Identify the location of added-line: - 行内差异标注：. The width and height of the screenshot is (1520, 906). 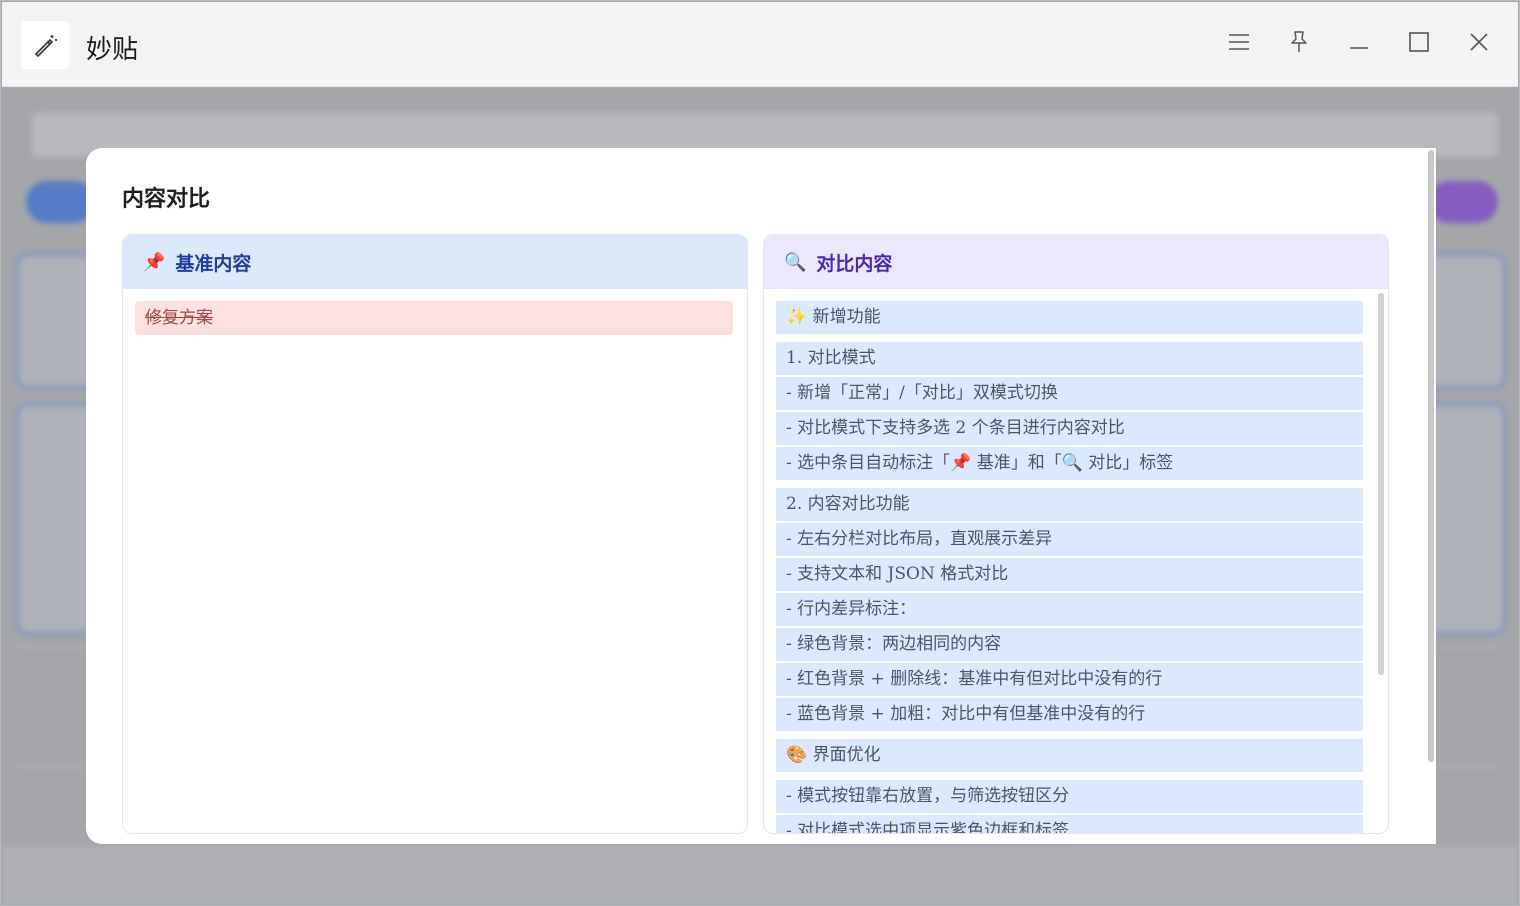
(1069, 609).